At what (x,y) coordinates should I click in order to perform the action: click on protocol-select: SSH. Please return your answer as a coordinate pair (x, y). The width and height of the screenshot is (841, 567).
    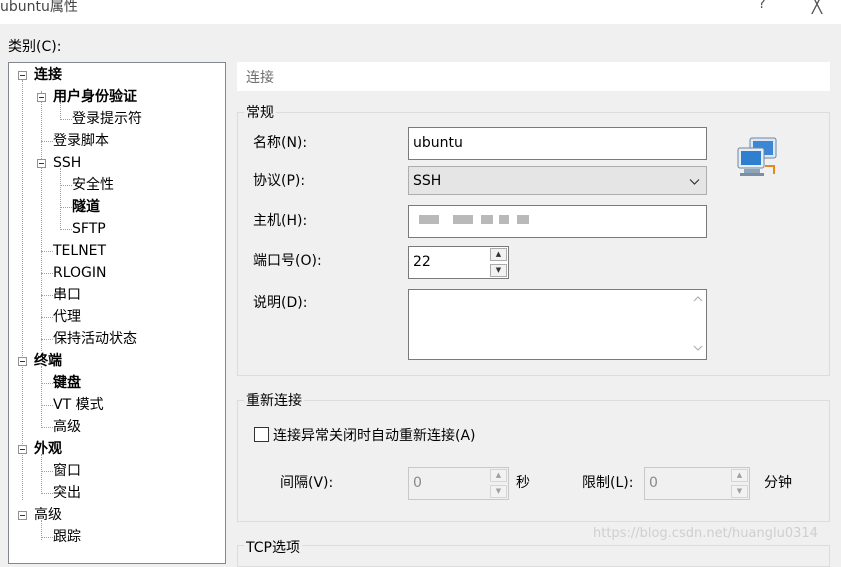
    Looking at the image, I should click on (557, 180).